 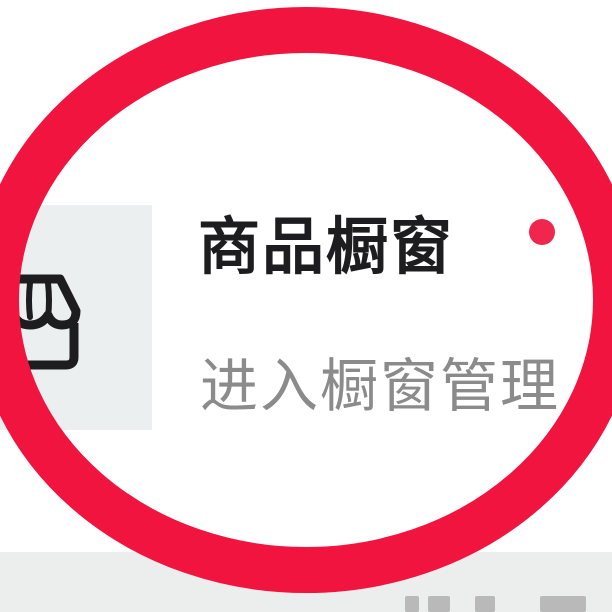 What do you see at coordinates (306, 604) in the screenshot?
I see `next-row-cut-off-text` at bounding box center [306, 604].